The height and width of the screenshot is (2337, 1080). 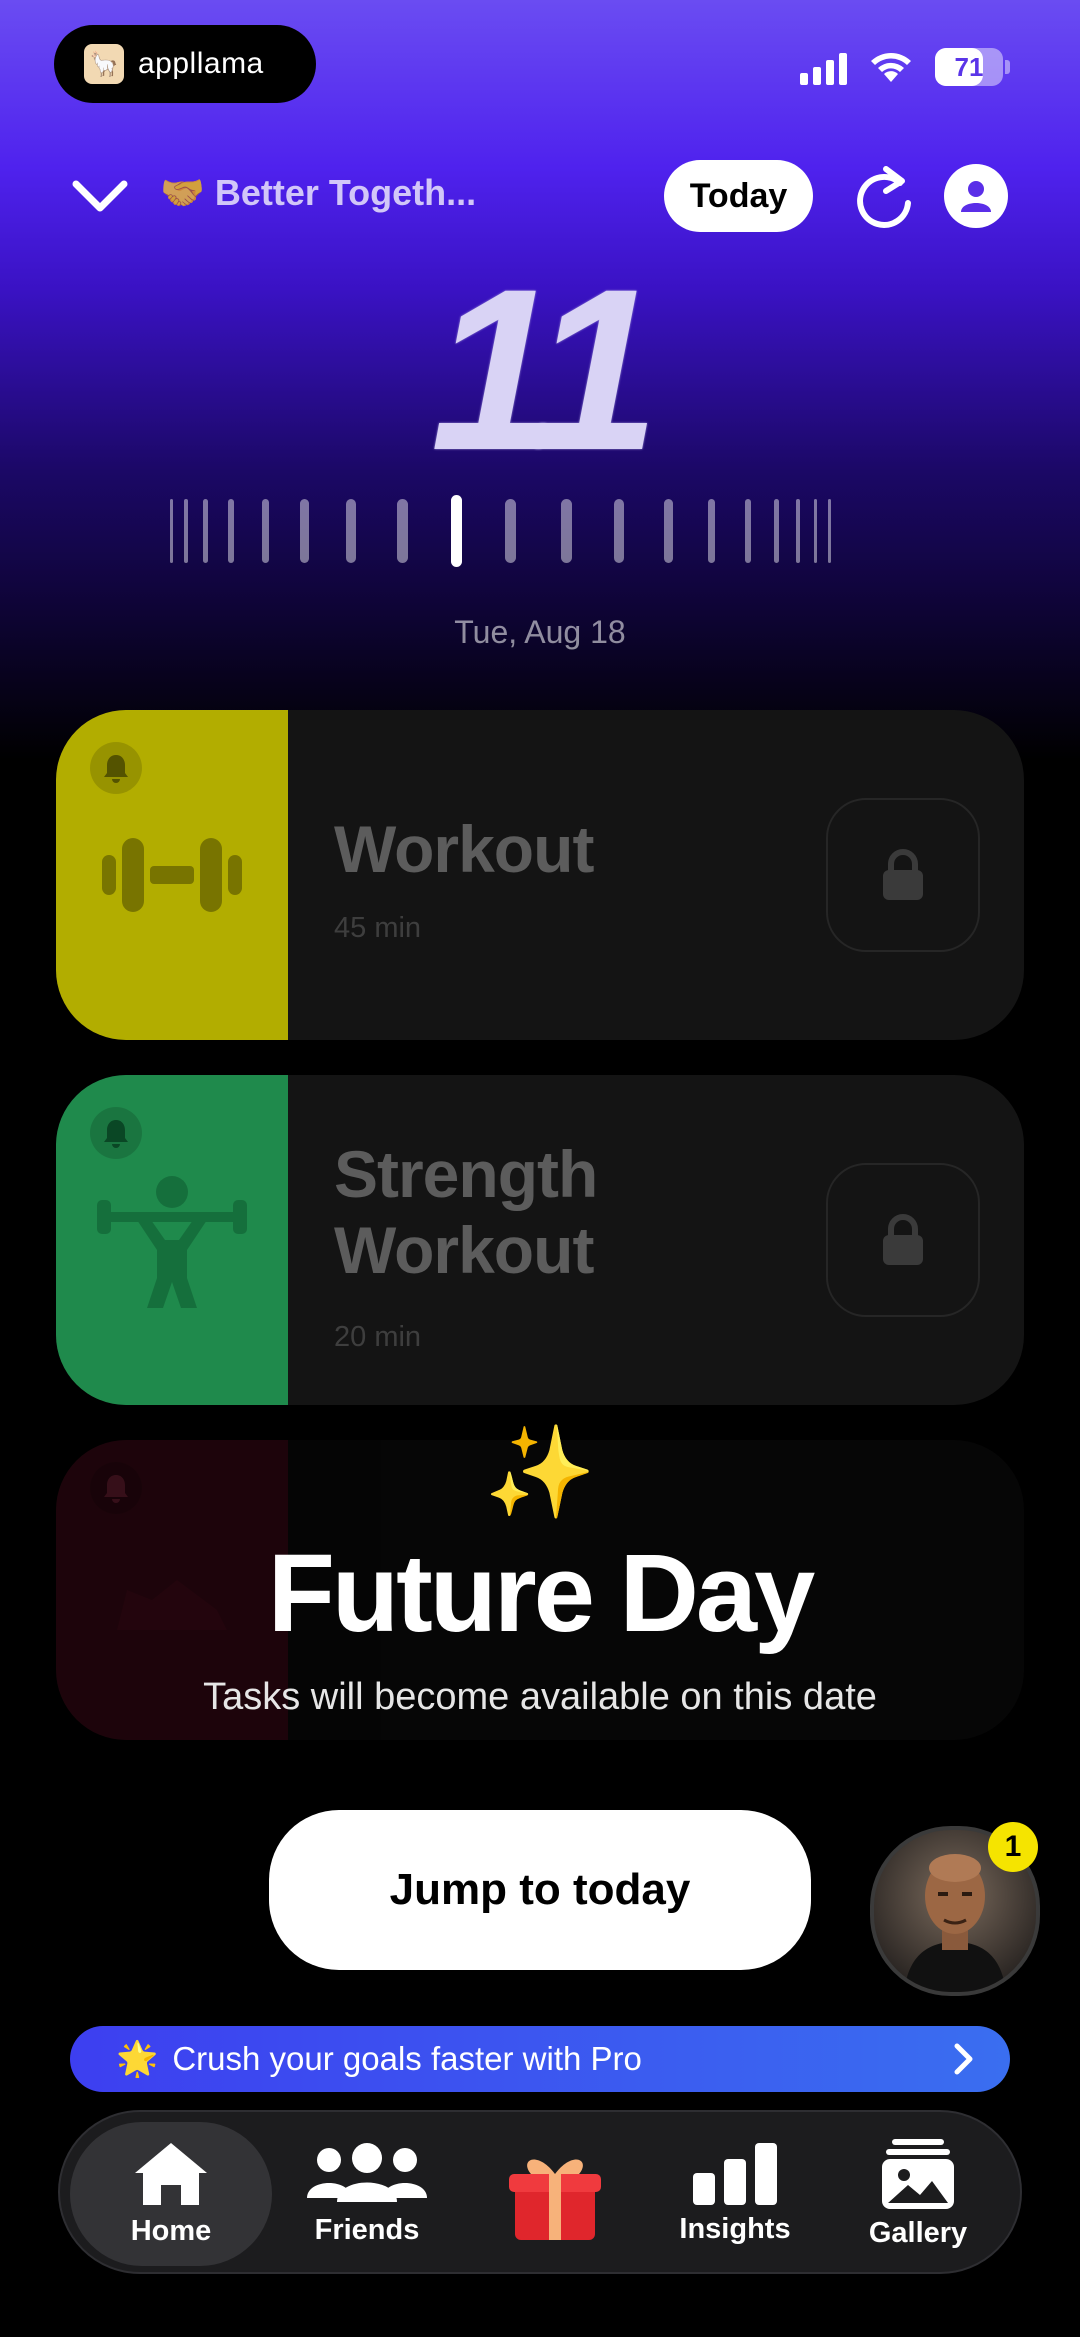 I want to click on user-icon, so click(x=976, y=196).